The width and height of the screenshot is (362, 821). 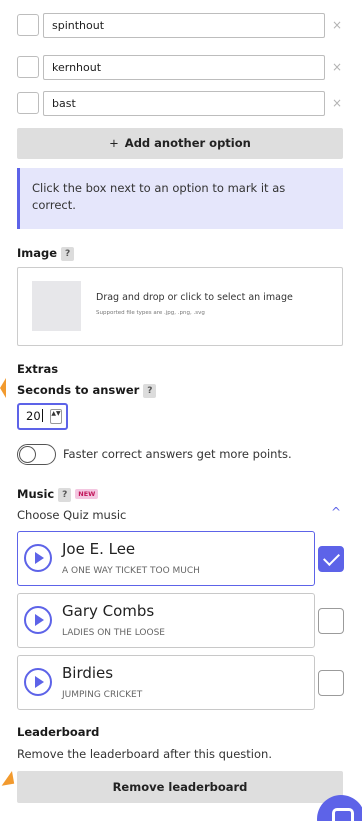 I want to click on faster-points-label: Faster correct answers get more points., so click(x=177, y=454).